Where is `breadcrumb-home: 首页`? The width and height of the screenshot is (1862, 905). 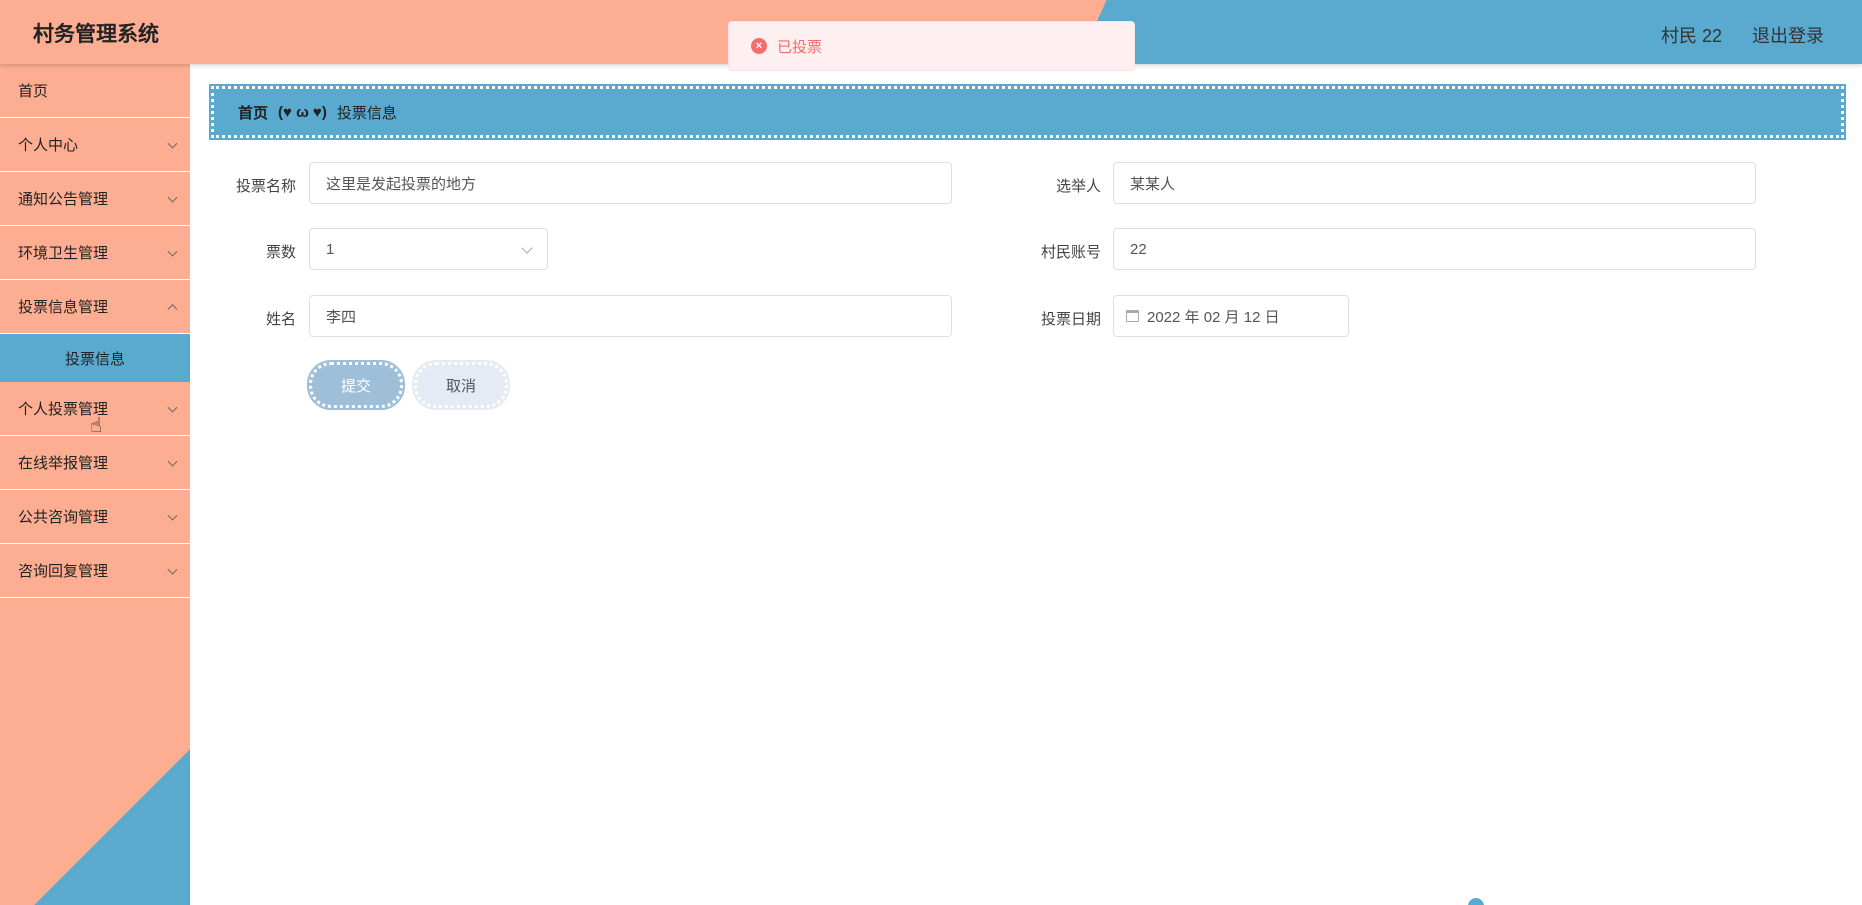
breadcrumb-home: 首页 is located at coordinates (253, 112).